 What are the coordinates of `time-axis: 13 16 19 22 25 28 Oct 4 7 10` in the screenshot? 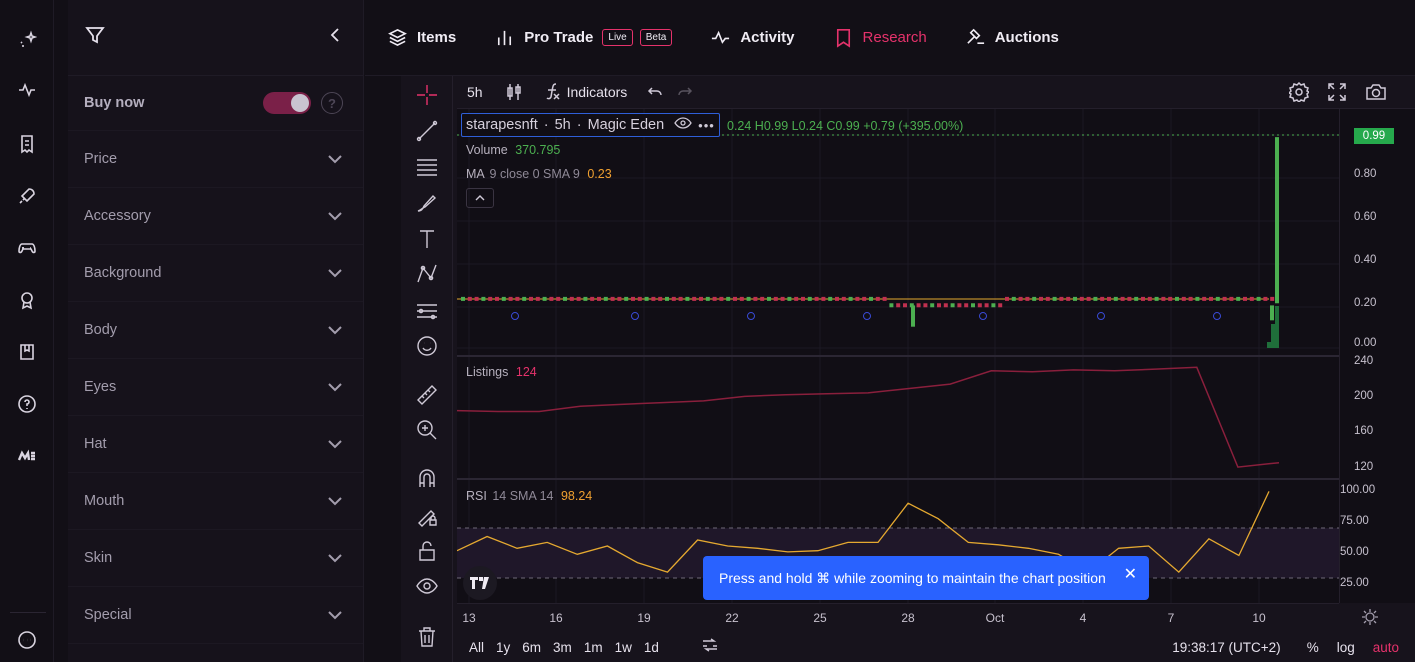 It's located at (898, 616).